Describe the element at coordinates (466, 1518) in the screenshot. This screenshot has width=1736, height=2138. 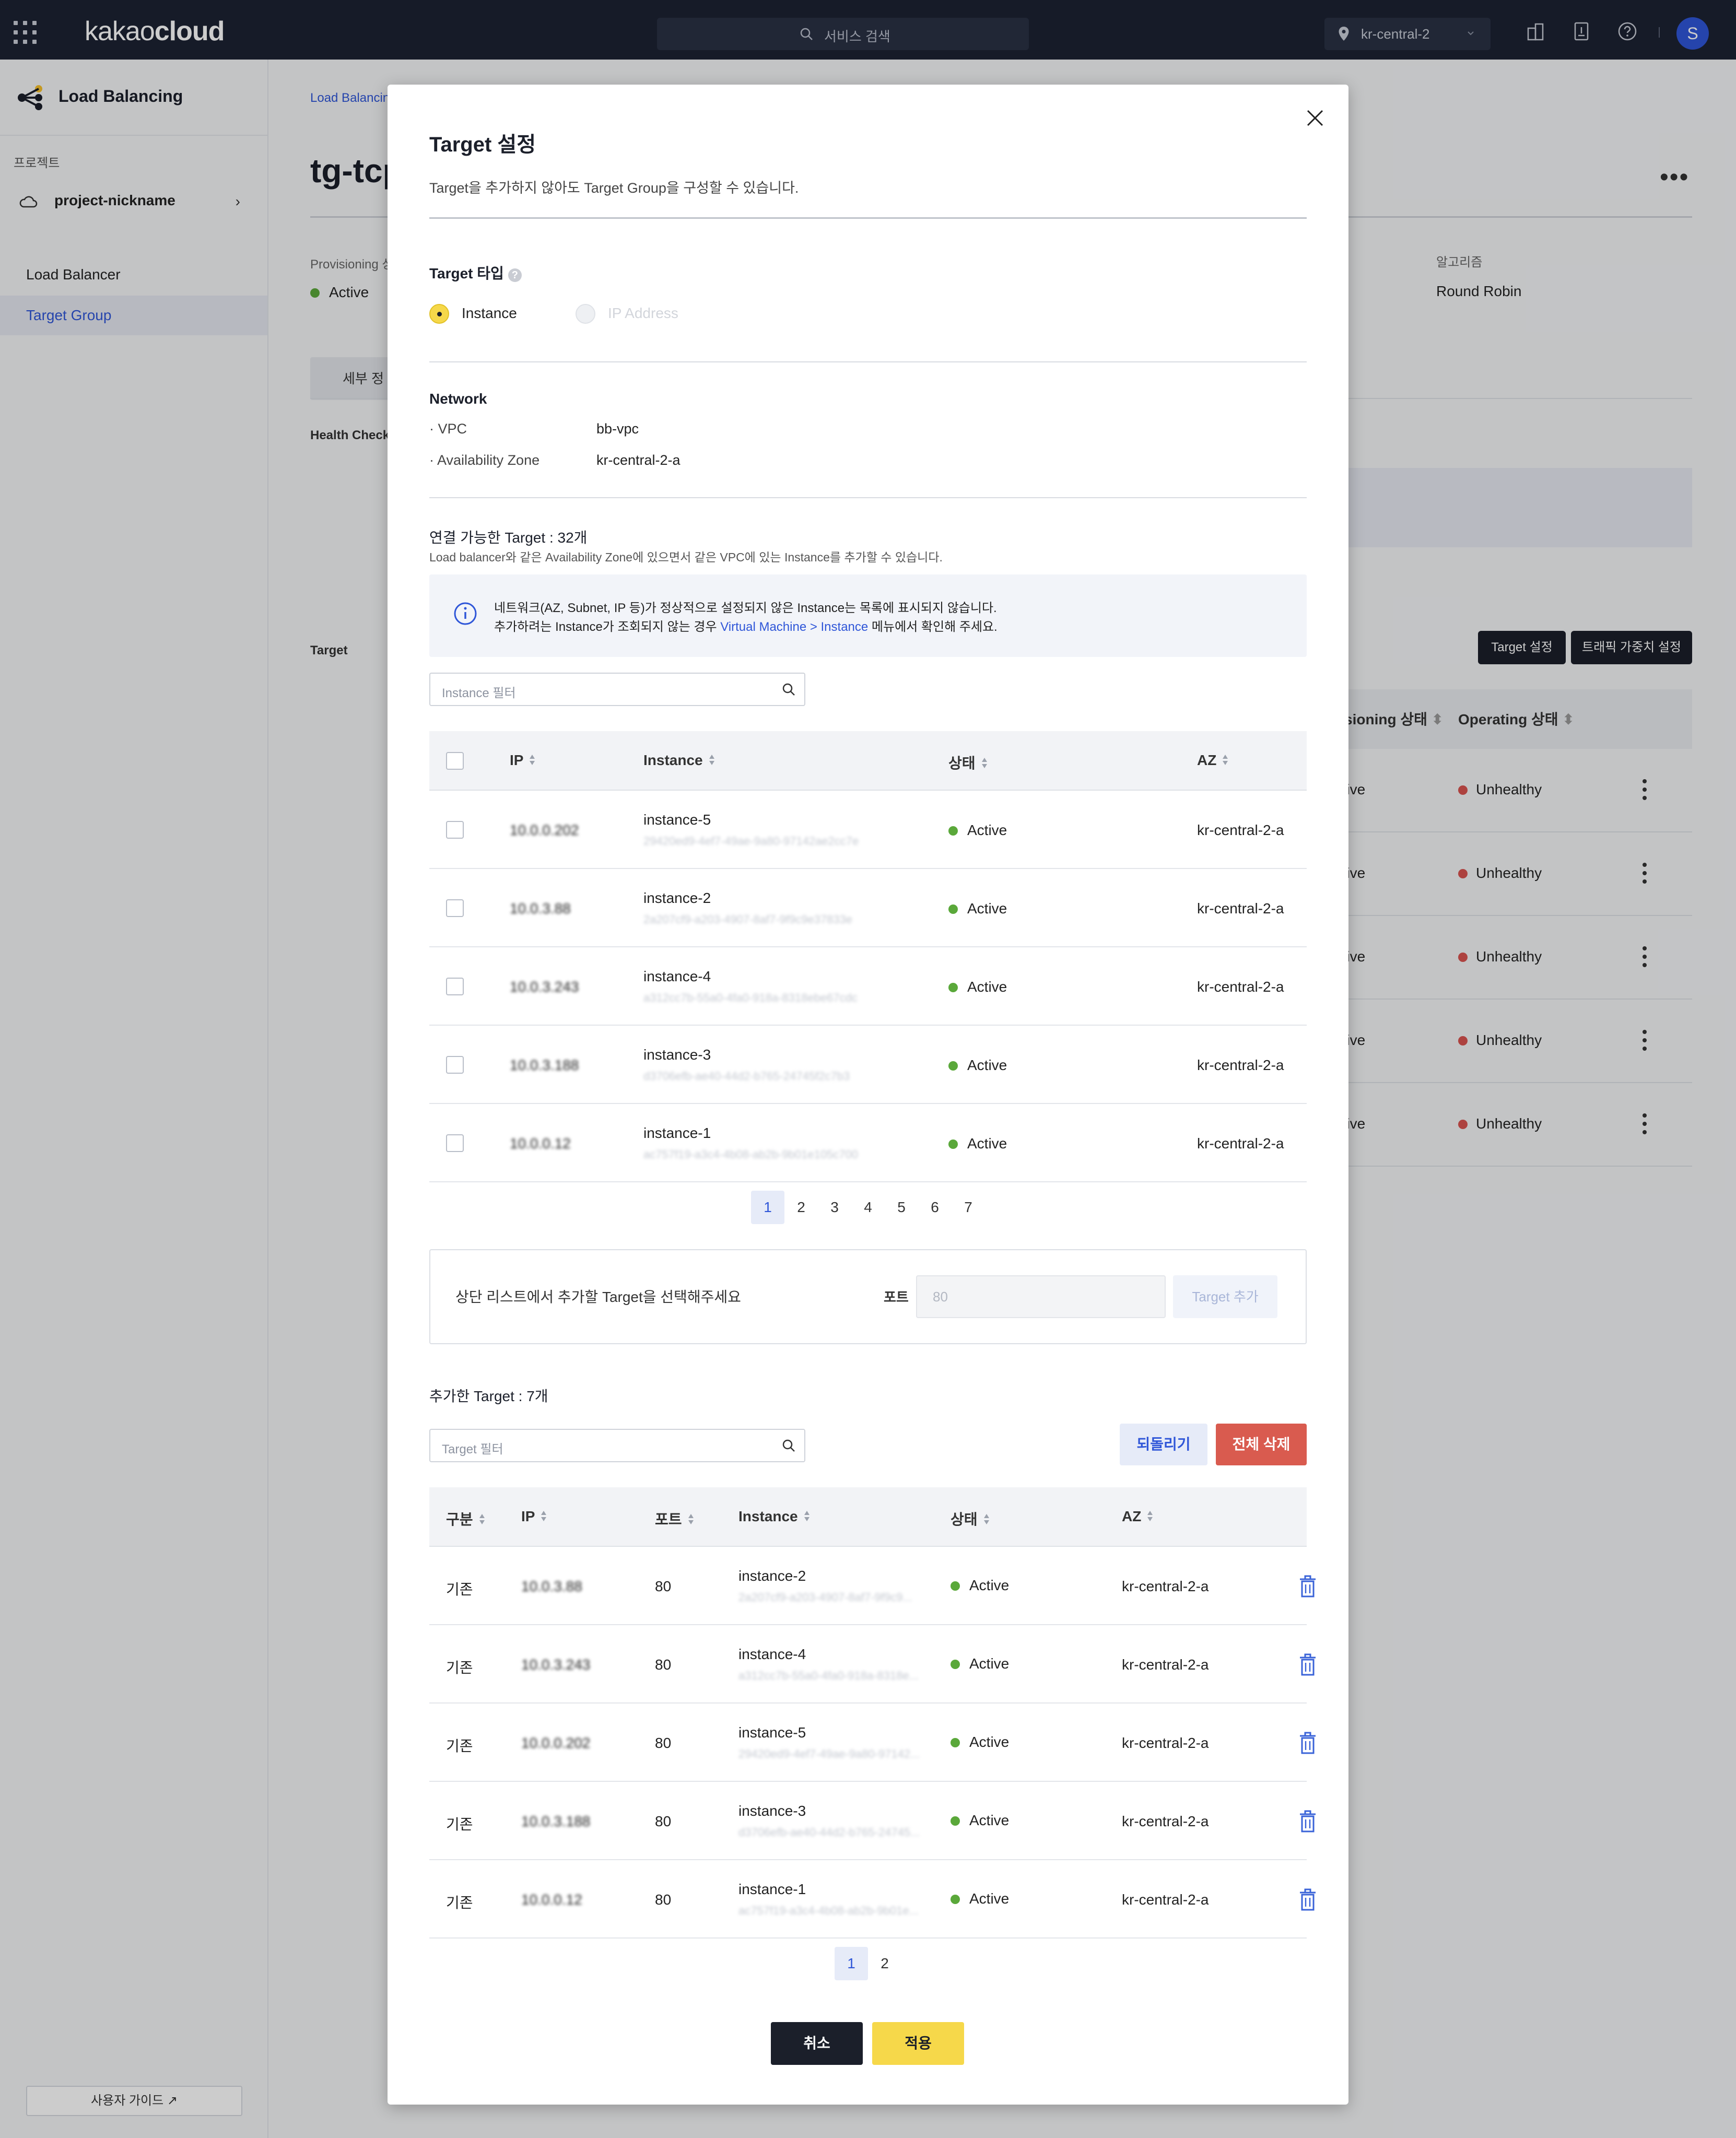
I see `th-type: 구분` at that location.